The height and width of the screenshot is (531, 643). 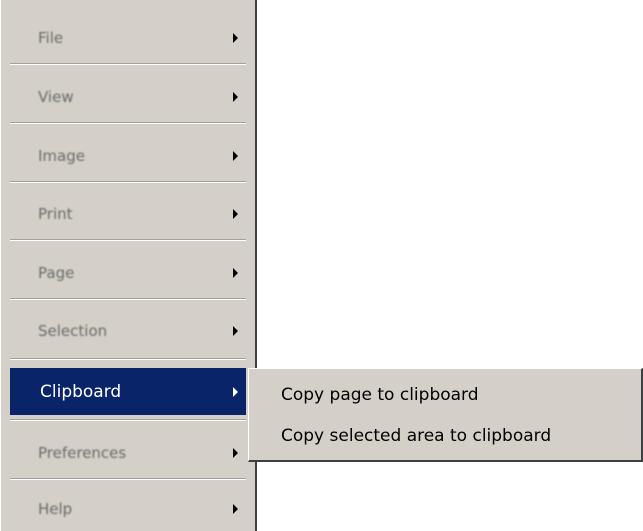 I want to click on menu-item-label: Preferences, so click(x=82, y=453).